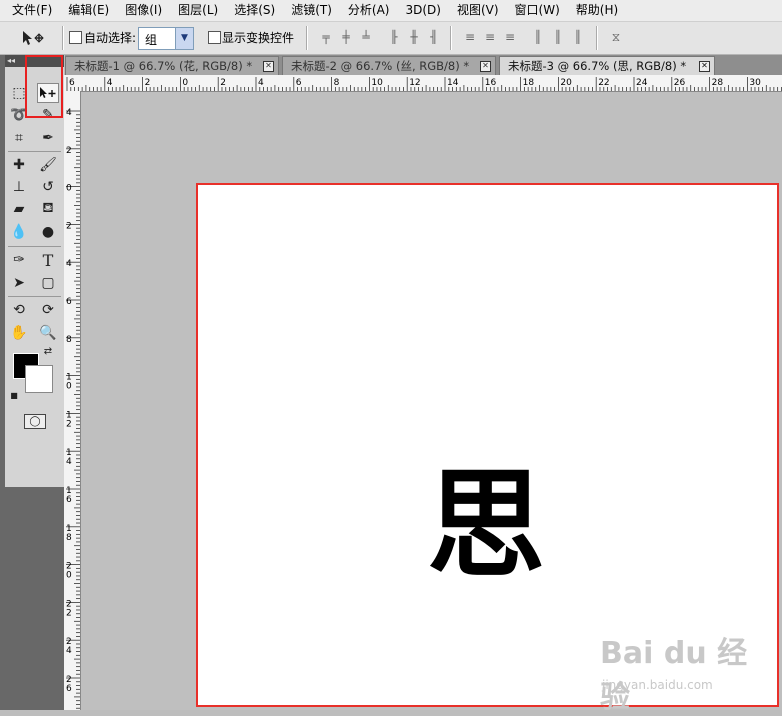 This screenshot has height=716, width=782. I want to click on auto-align-layers-icon: ⧖, so click(616, 37).